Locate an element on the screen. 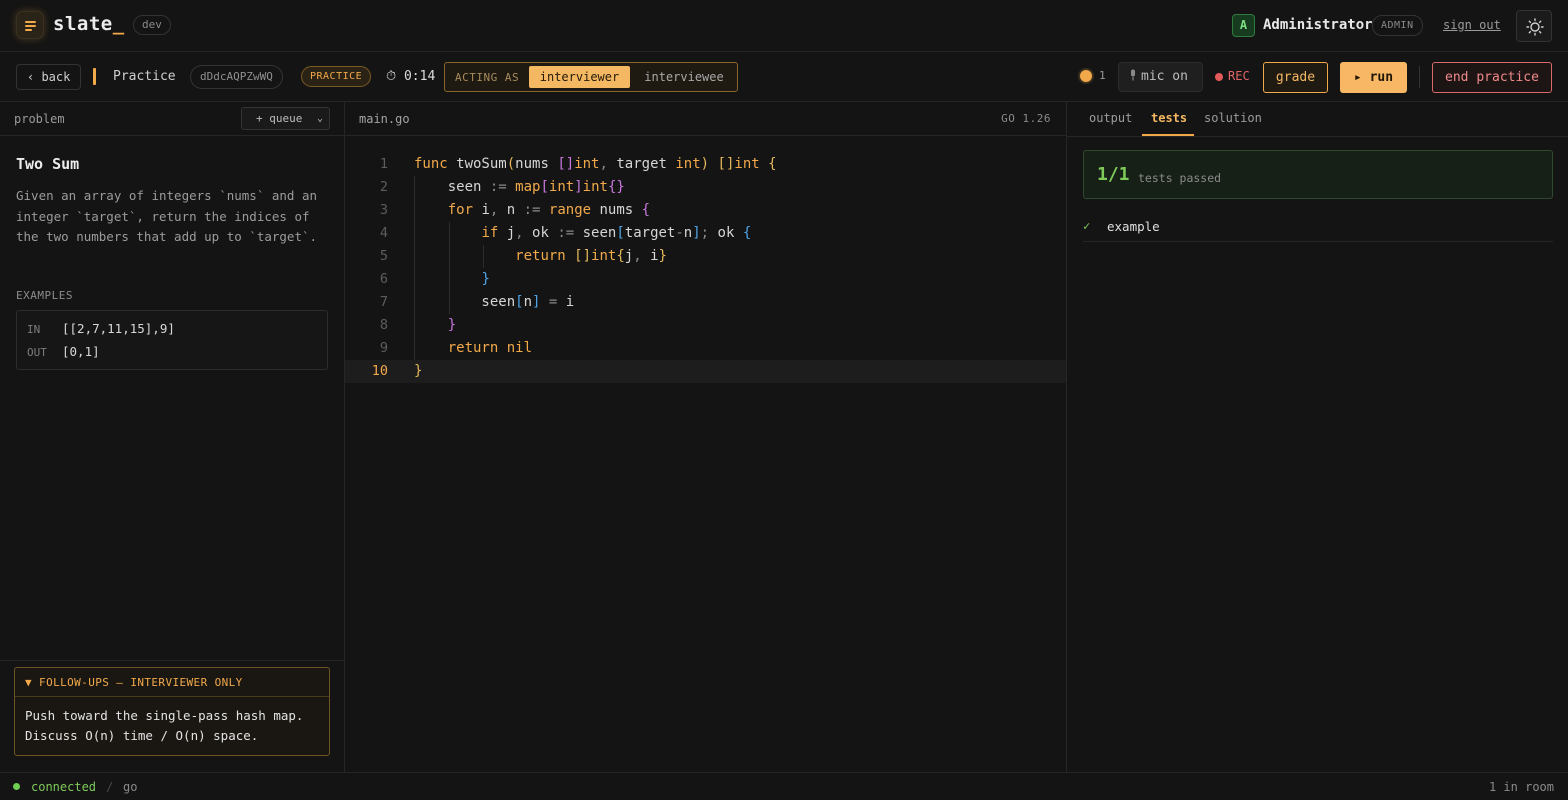 This screenshot has width=1568, height=800. line-number: 8 is located at coordinates (383, 325).